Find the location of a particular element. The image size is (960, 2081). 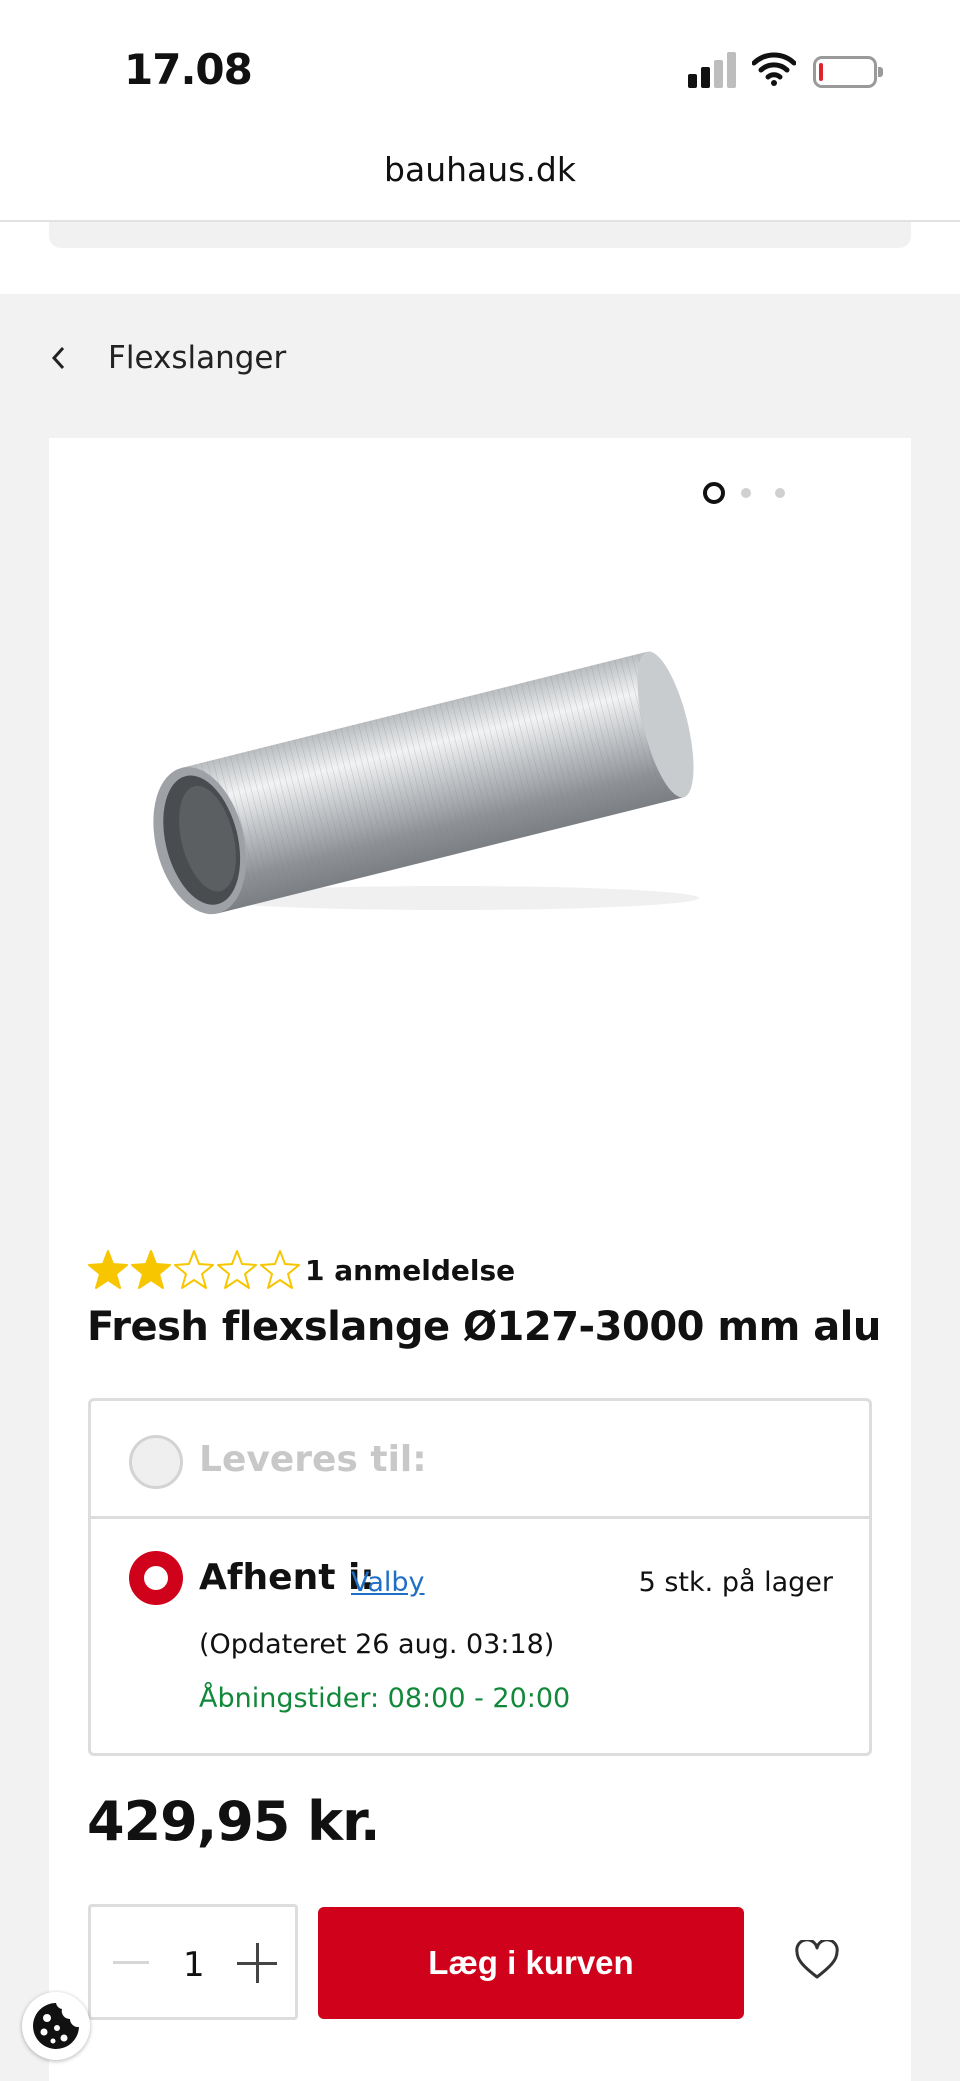

store-link: Valby is located at coordinates (388, 1582).